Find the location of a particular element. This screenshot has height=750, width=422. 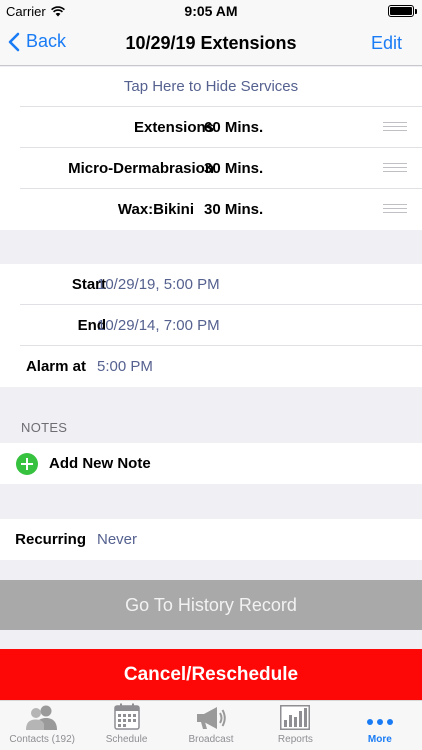

add-circle-icon is located at coordinates (27, 463).